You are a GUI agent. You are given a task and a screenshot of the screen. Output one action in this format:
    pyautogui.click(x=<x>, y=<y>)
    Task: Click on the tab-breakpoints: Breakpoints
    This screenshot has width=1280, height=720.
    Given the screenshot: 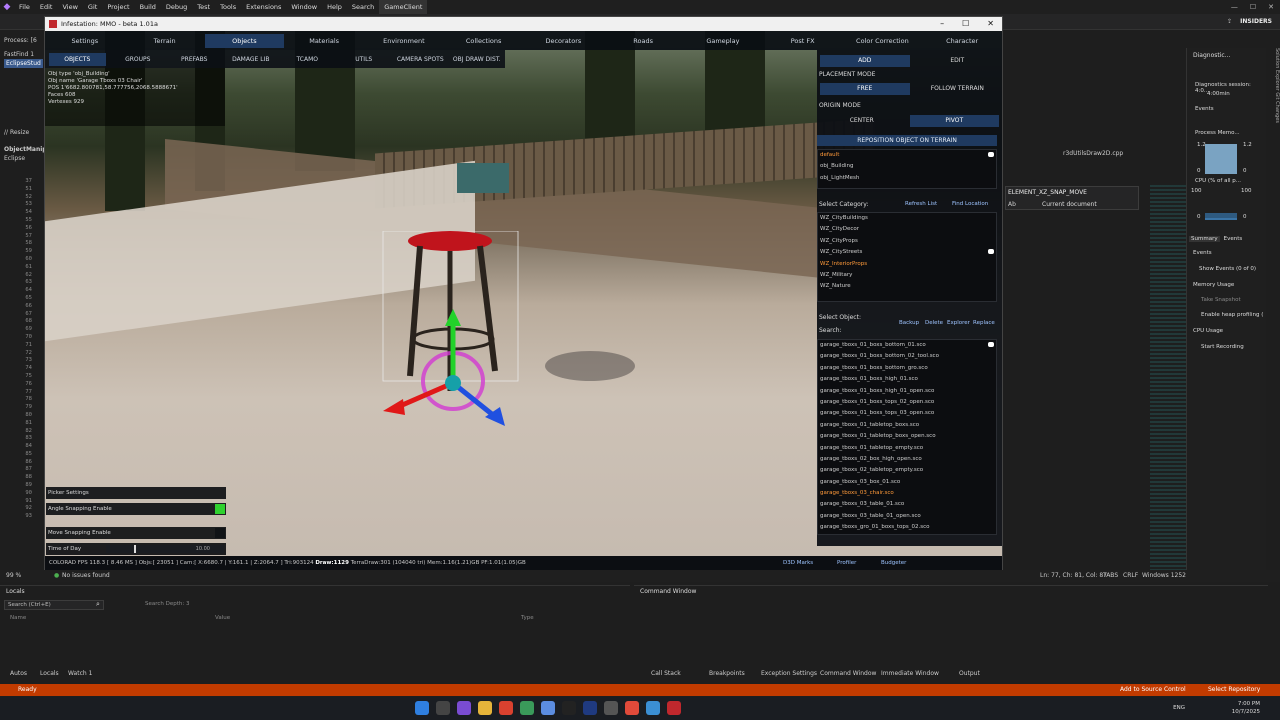 What is the action you would take?
    pyautogui.click(x=727, y=673)
    